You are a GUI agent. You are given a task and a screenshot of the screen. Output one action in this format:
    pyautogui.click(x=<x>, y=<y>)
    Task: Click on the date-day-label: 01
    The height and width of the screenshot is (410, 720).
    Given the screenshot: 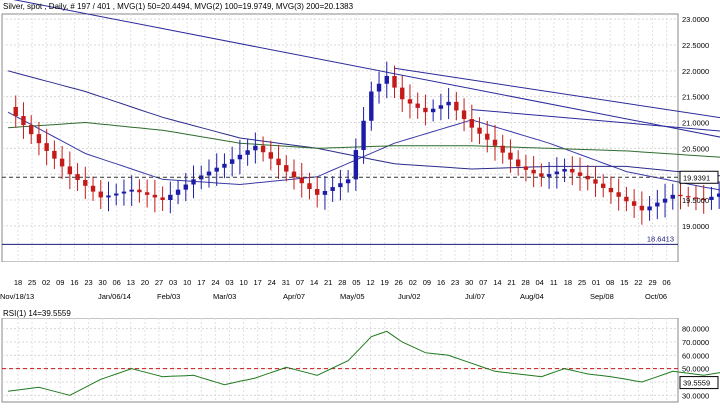 What is the action you would take?
    pyautogui.click(x=596, y=282)
    